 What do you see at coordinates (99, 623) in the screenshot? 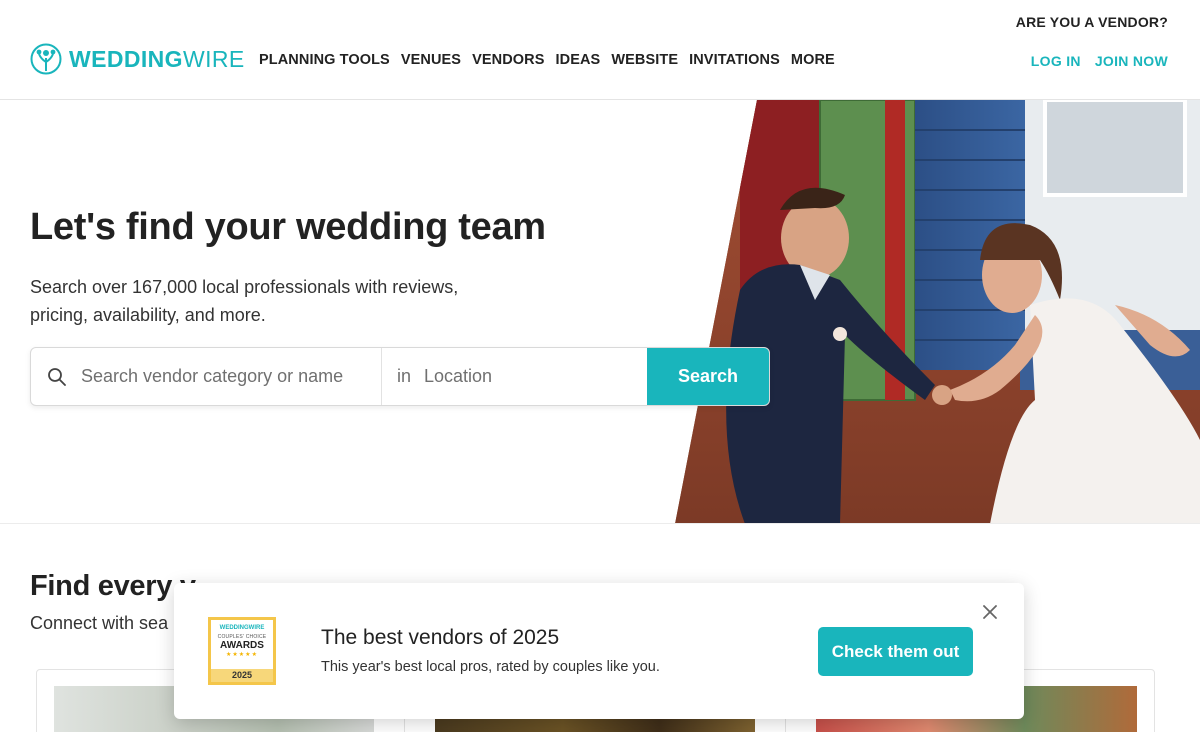
I see `section-subtitle: Connect with sea` at bounding box center [99, 623].